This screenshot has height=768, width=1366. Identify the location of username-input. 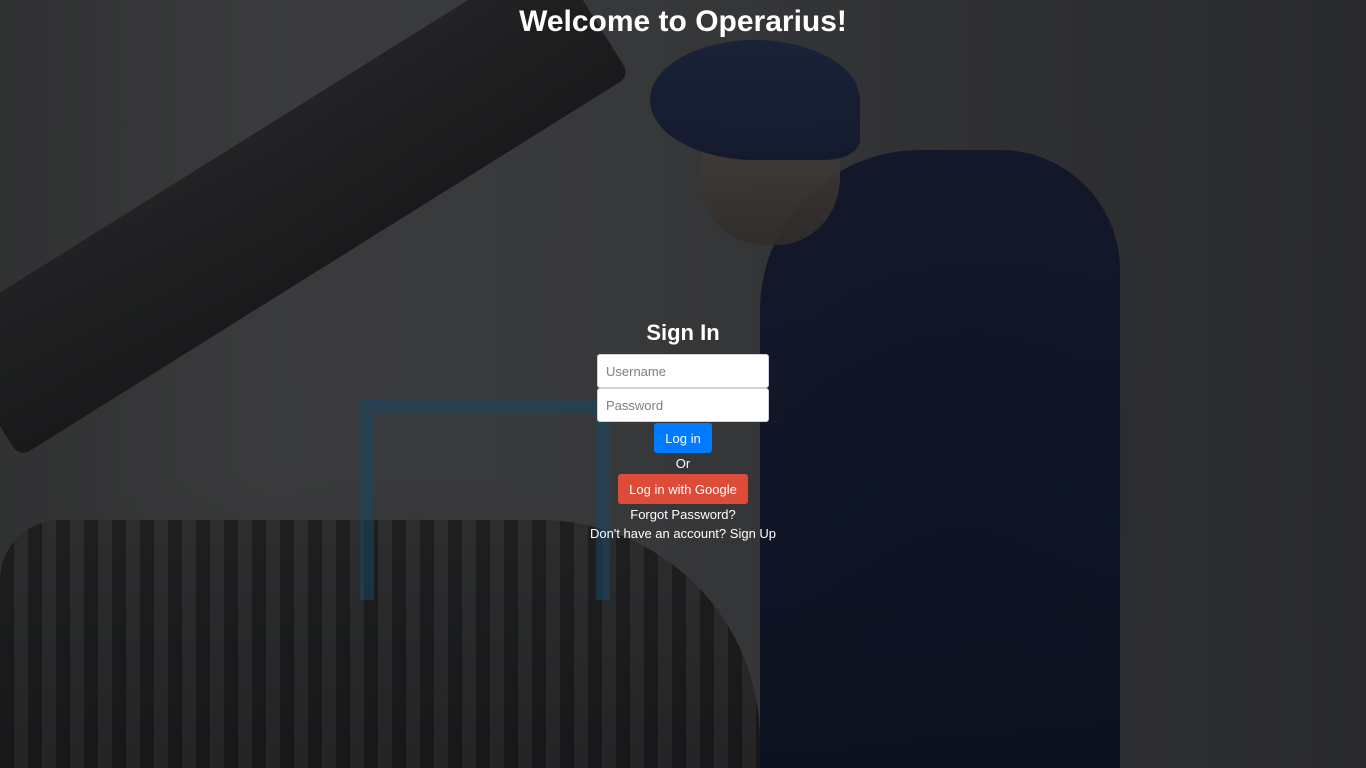
(683, 371).